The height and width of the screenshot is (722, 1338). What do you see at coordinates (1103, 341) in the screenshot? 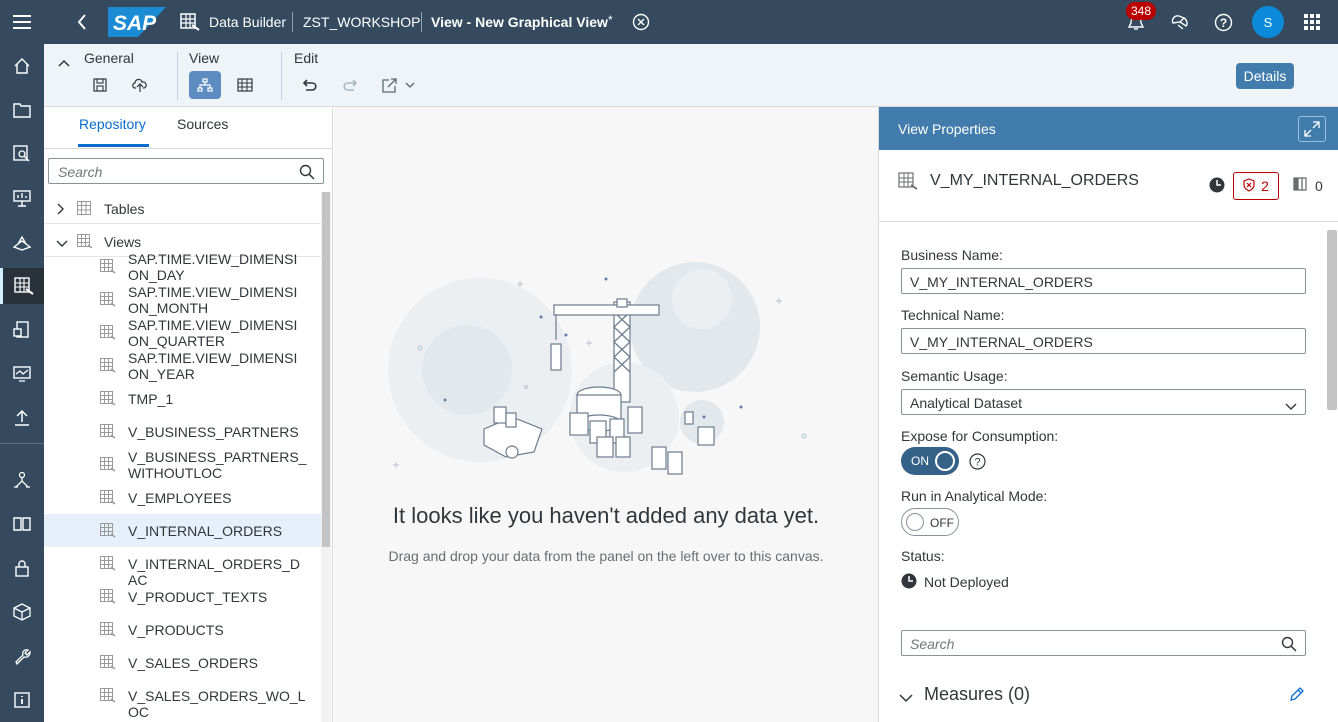
I see `technical-name-field: V_MY_INTERNAL_ORDERS` at bounding box center [1103, 341].